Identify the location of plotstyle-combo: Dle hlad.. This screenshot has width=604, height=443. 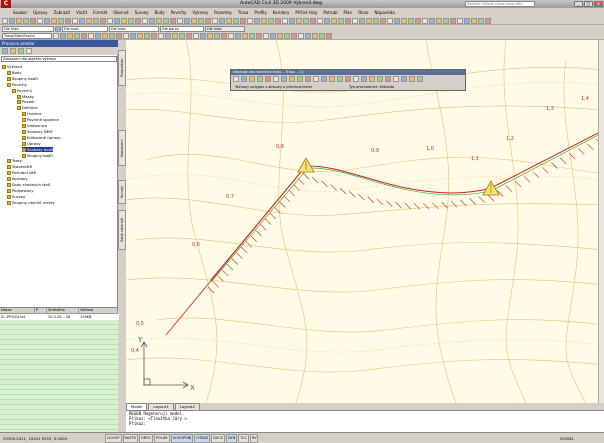
(225, 28).